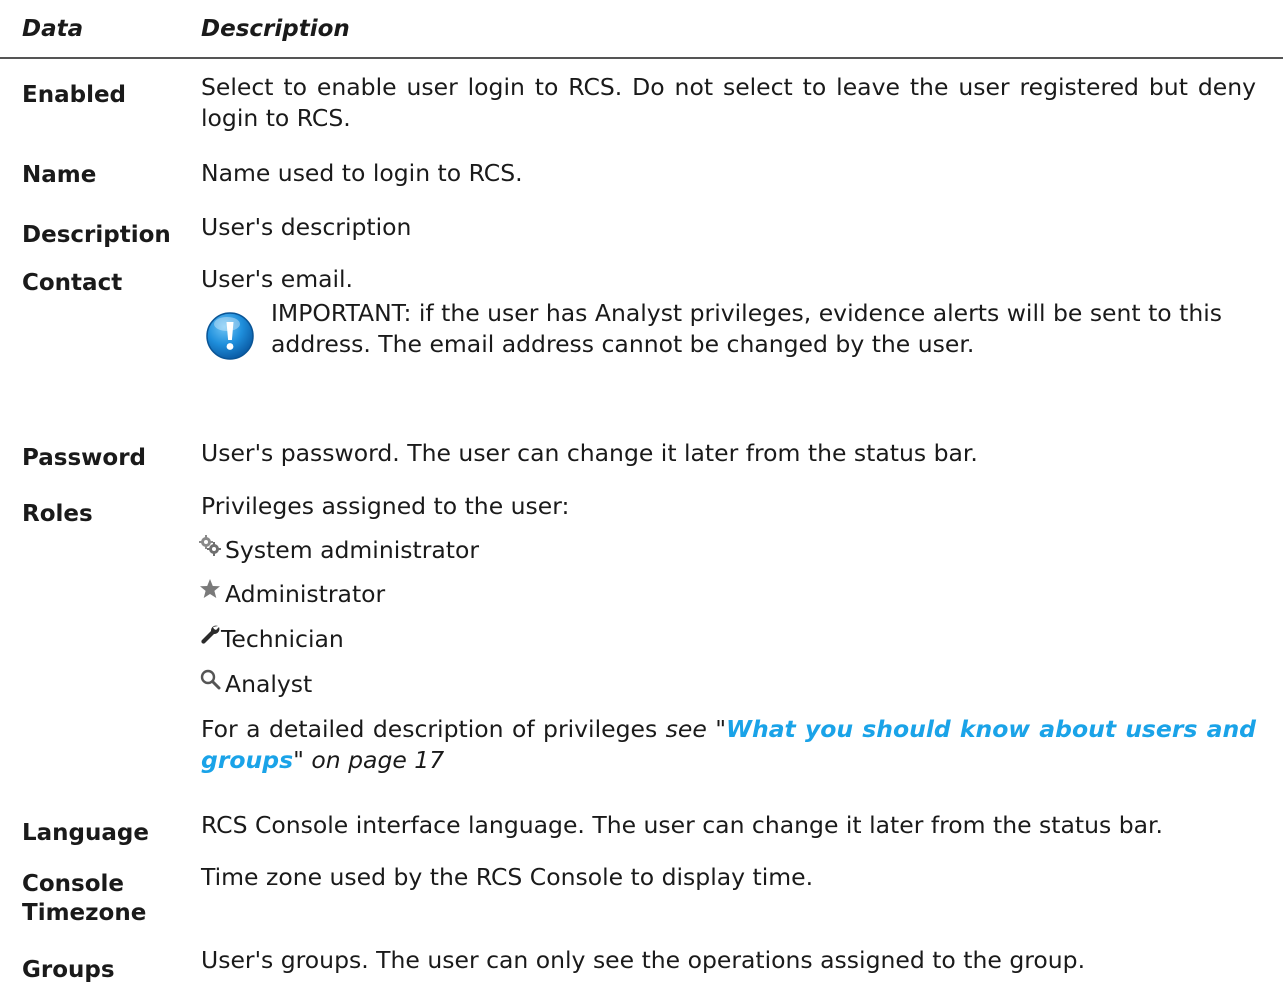 The height and width of the screenshot is (986, 1283). Describe the element at coordinates (96, 235) in the screenshot. I see `row-label-description: Description` at that location.